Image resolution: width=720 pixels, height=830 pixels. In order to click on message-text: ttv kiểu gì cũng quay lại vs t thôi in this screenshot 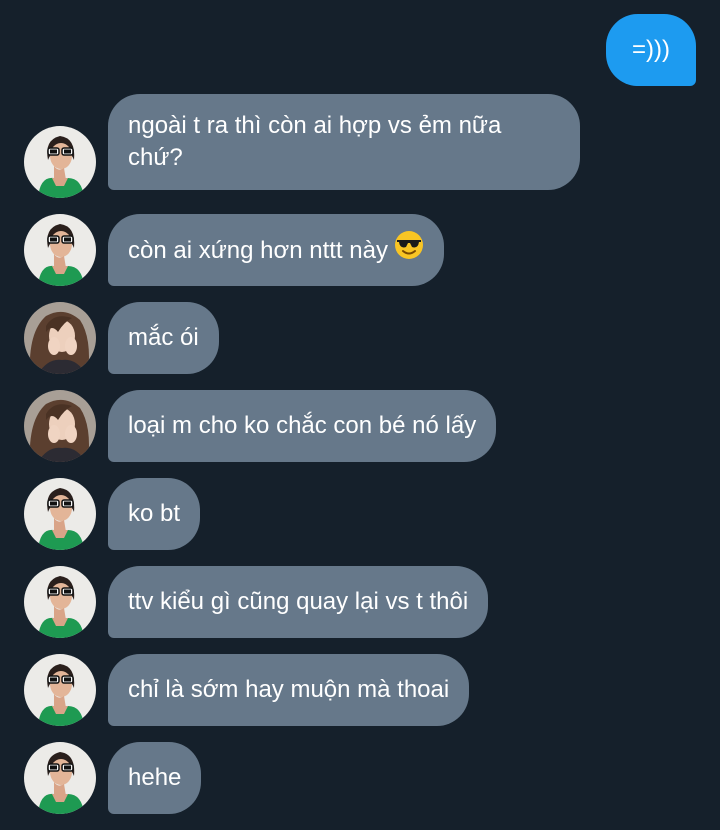, I will do `click(298, 601)`.